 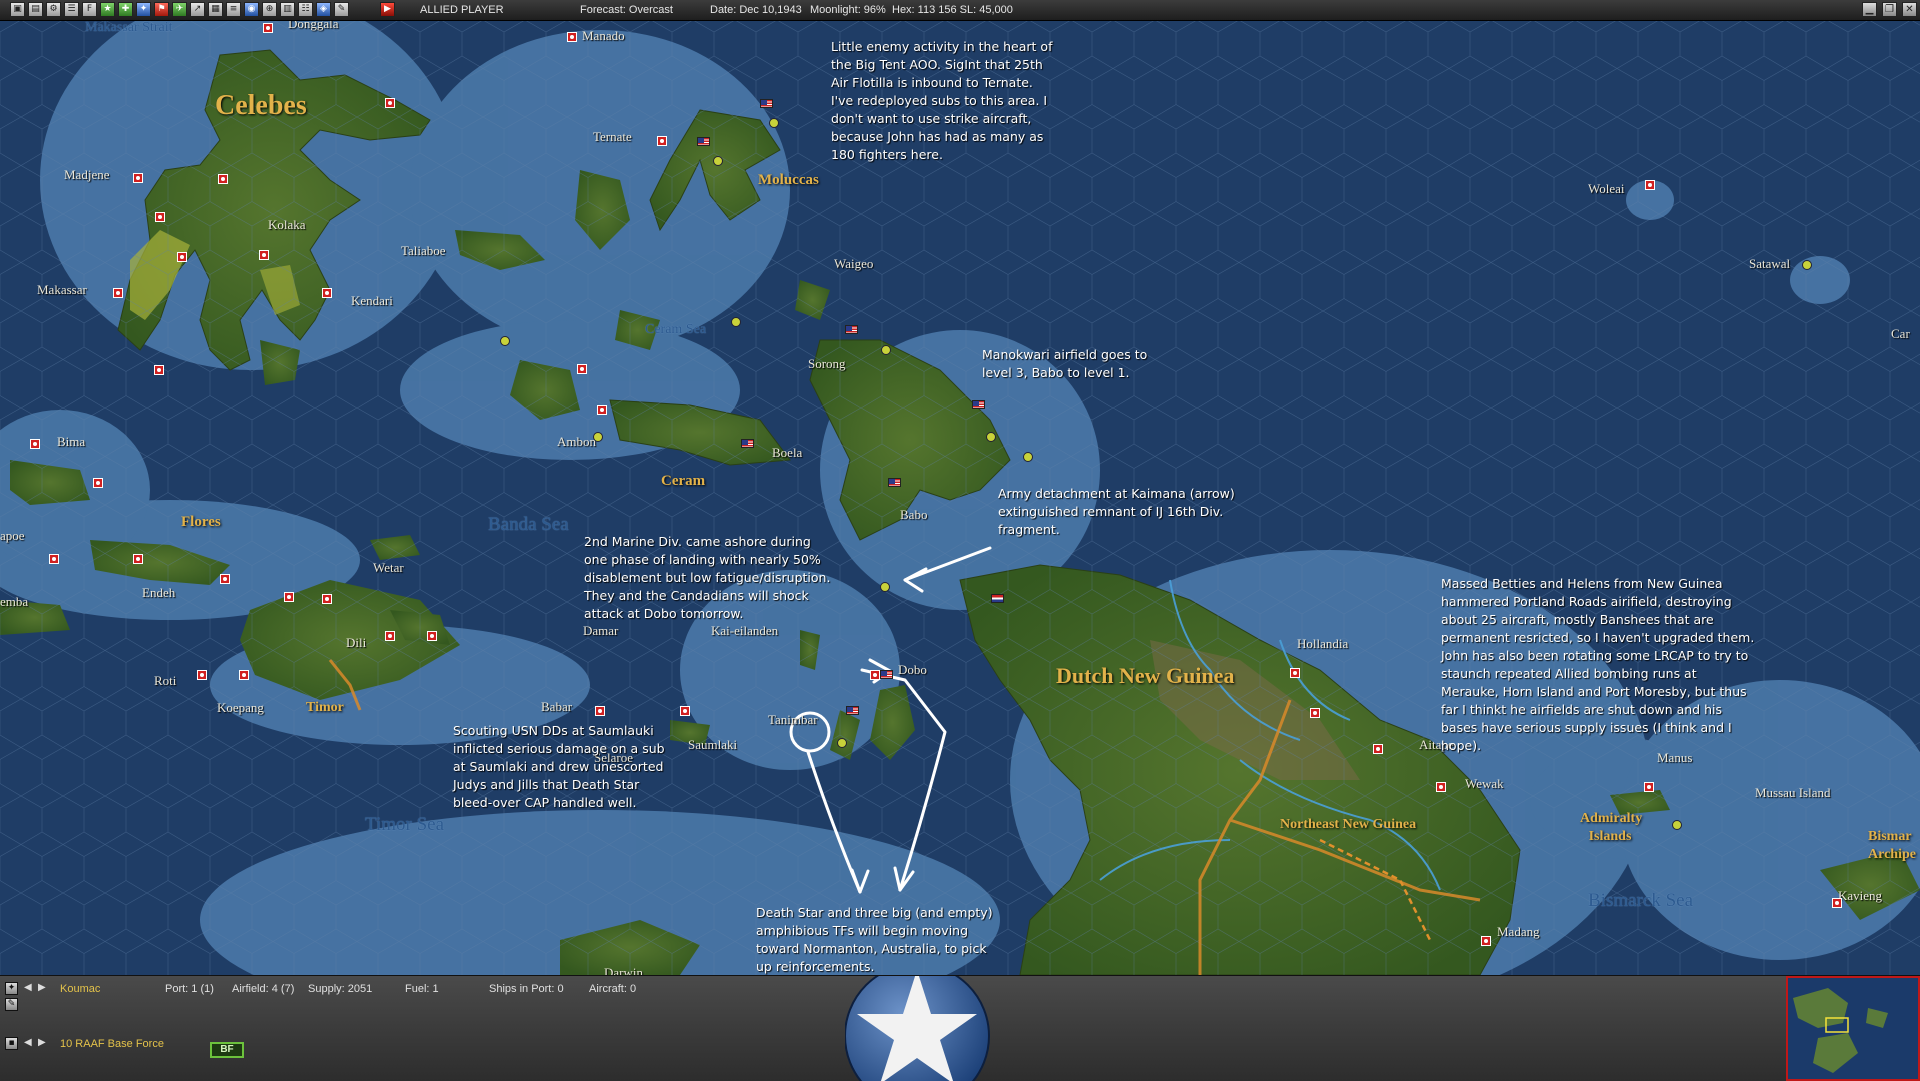 I want to click on grid-icon: ▦, so click(x=215, y=9).